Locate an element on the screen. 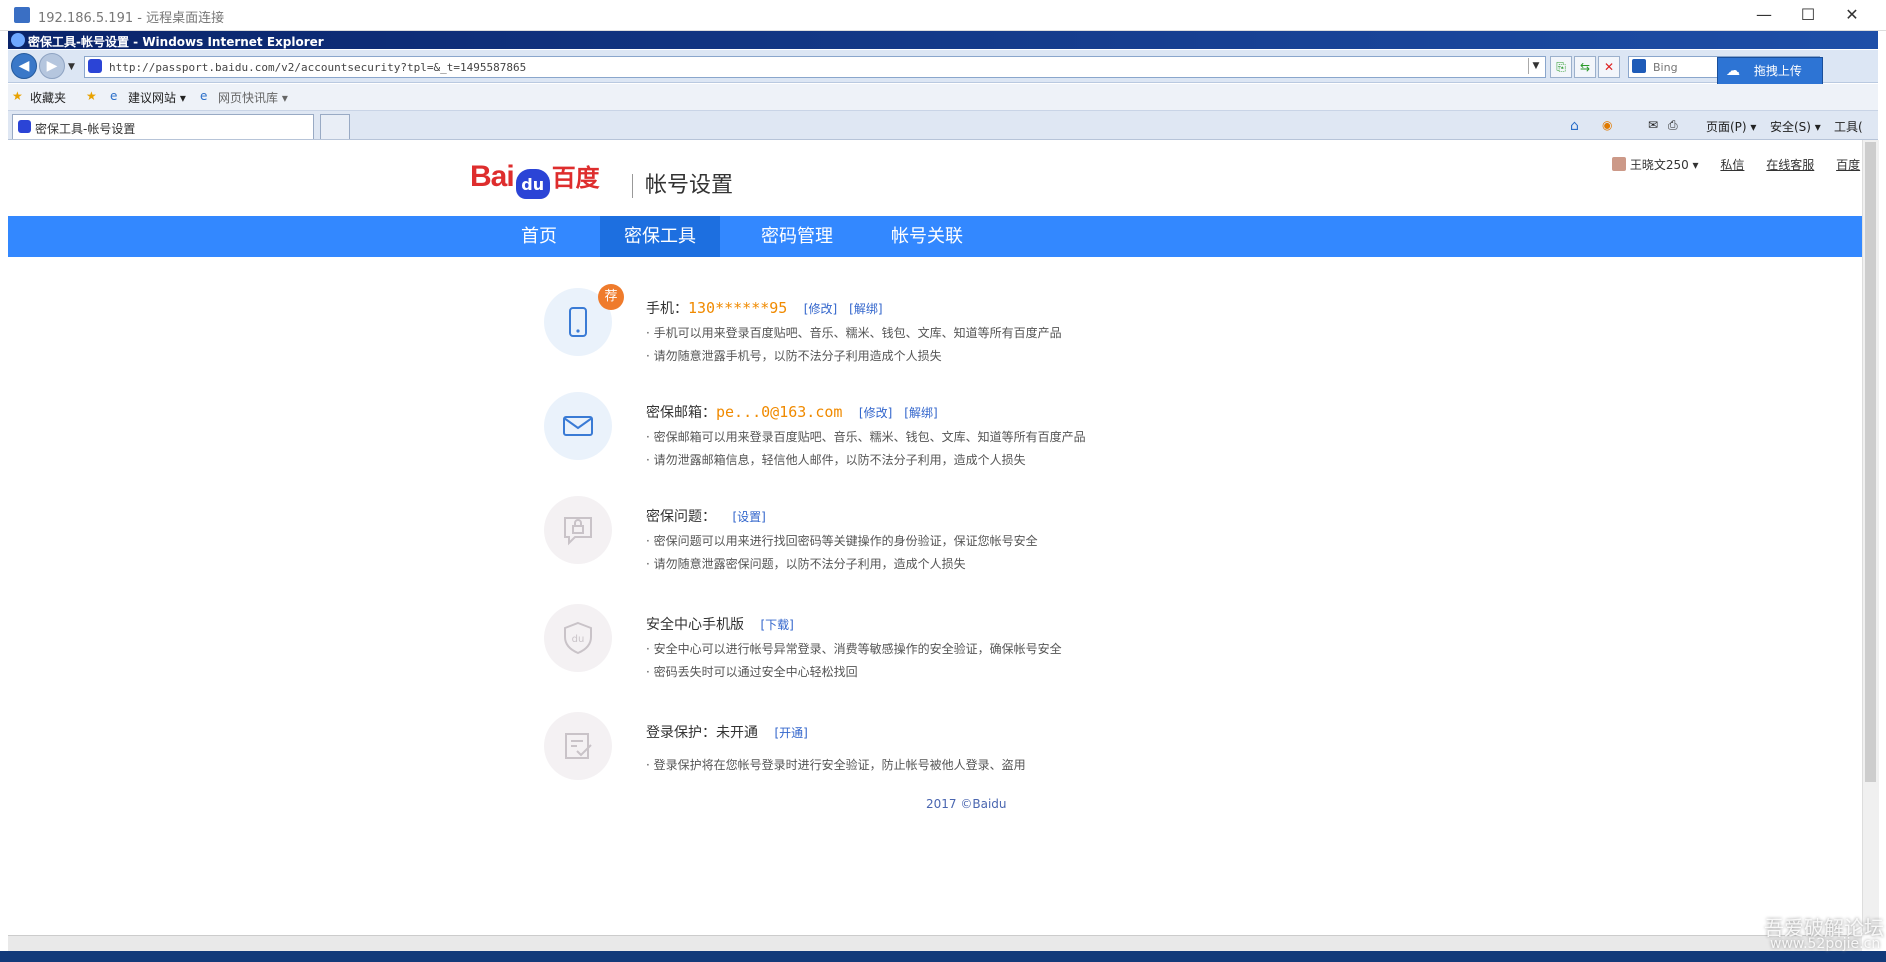 The width and height of the screenshot is (1886, 962). address-input is located at coordinates (809, 67).